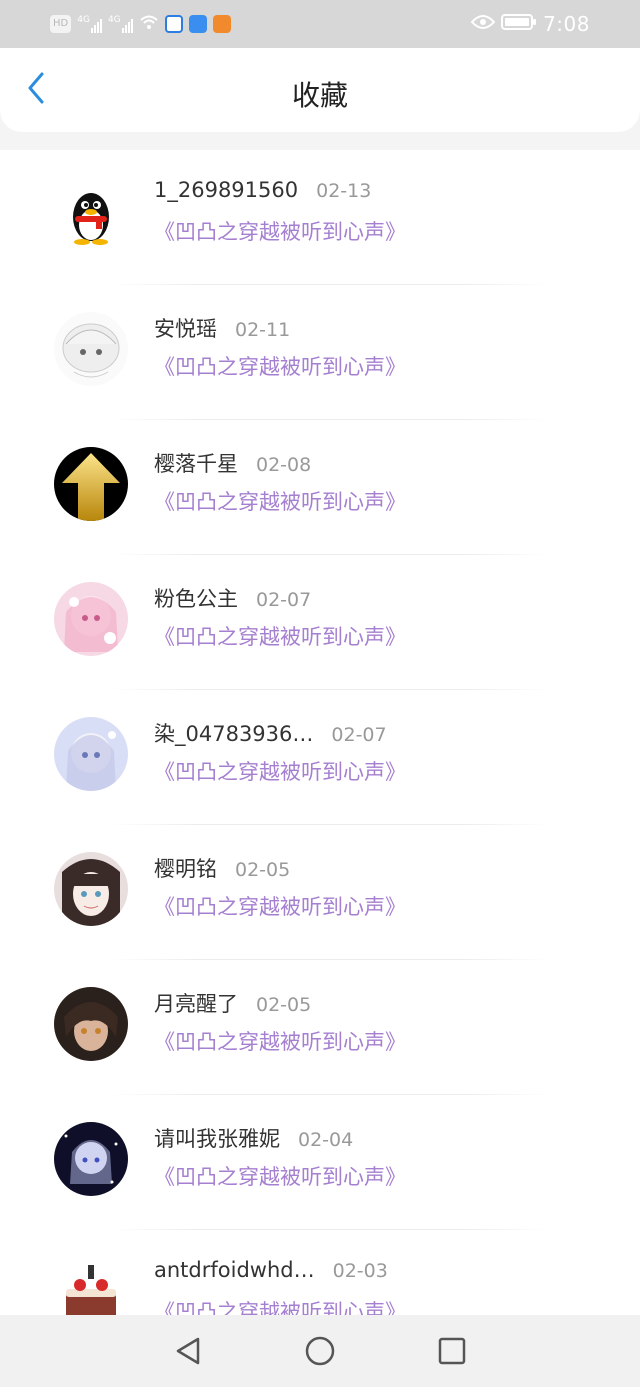 Image resolution: width=640 pixels, height=1387 pixels. What do you see at coordinates (263, 330) in the screenshot?
I see `favorite-date: 02-11` at bounding box center [263, 330].